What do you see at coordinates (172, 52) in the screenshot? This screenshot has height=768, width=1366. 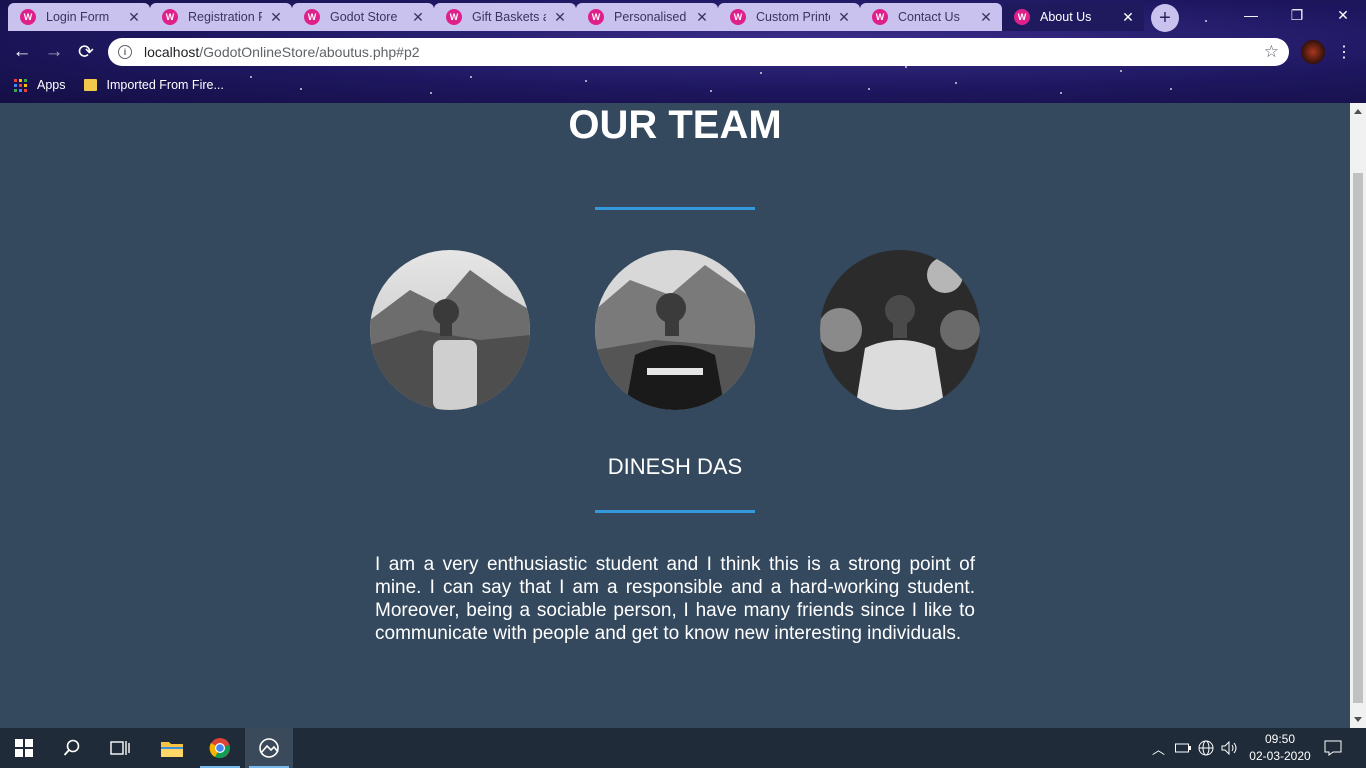 I see `url-host: localhost` at bounding box center [172, 52].